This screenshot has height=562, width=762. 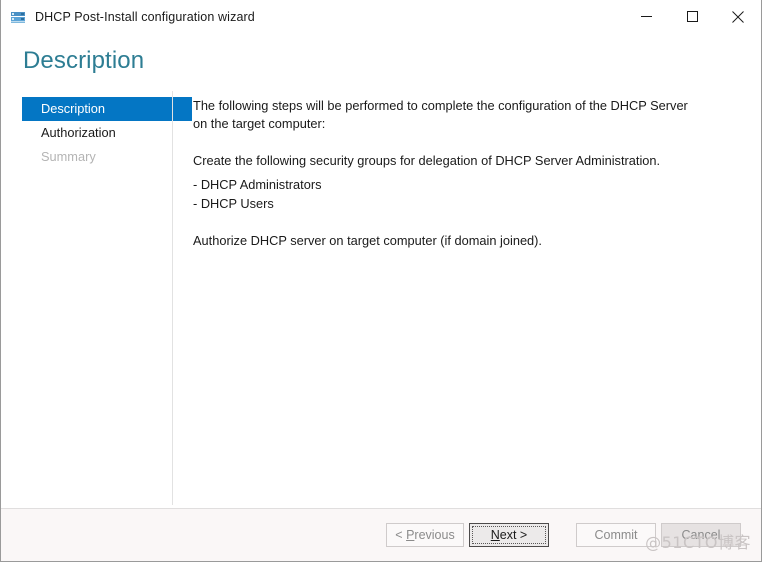 What do you see at coordinates (73, 108) in the screenshot?
I see `sidebar-item-label: Description` at bounding box center [73, 108].